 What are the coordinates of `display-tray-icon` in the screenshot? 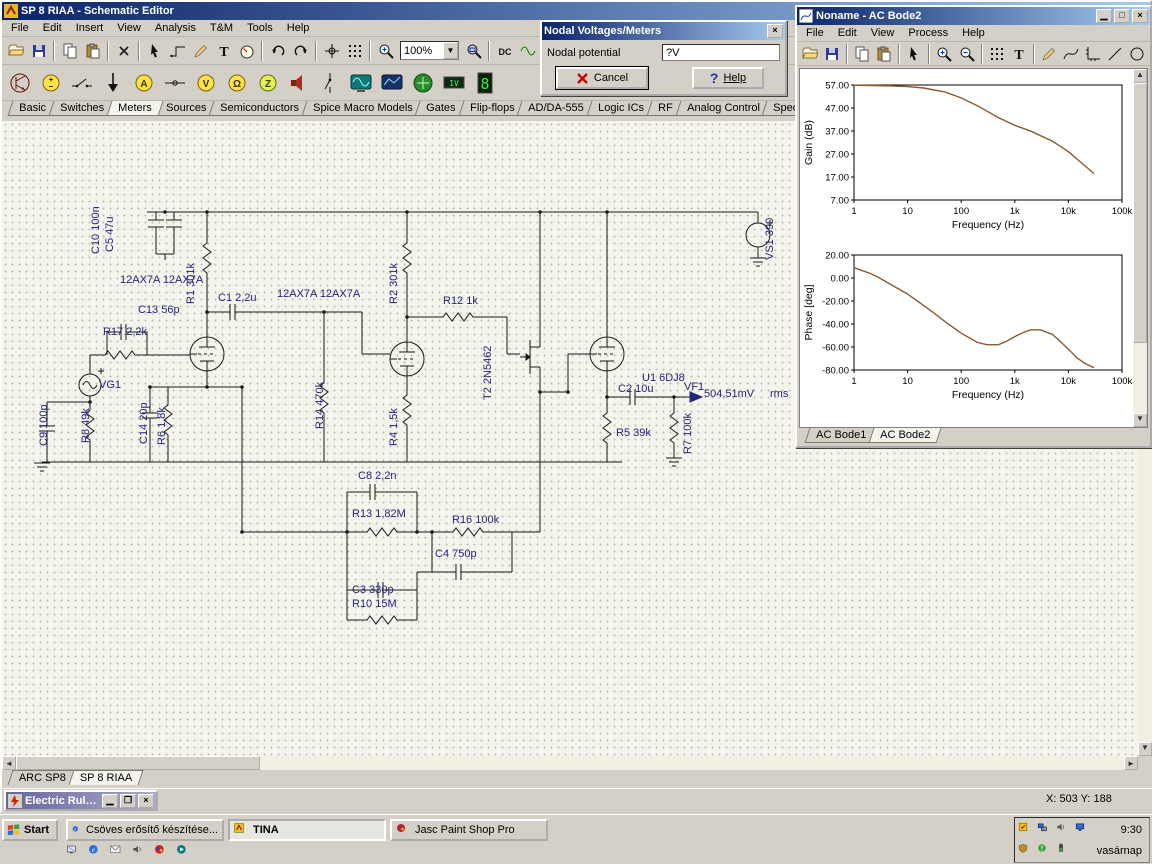 It's located at (1083, 830).